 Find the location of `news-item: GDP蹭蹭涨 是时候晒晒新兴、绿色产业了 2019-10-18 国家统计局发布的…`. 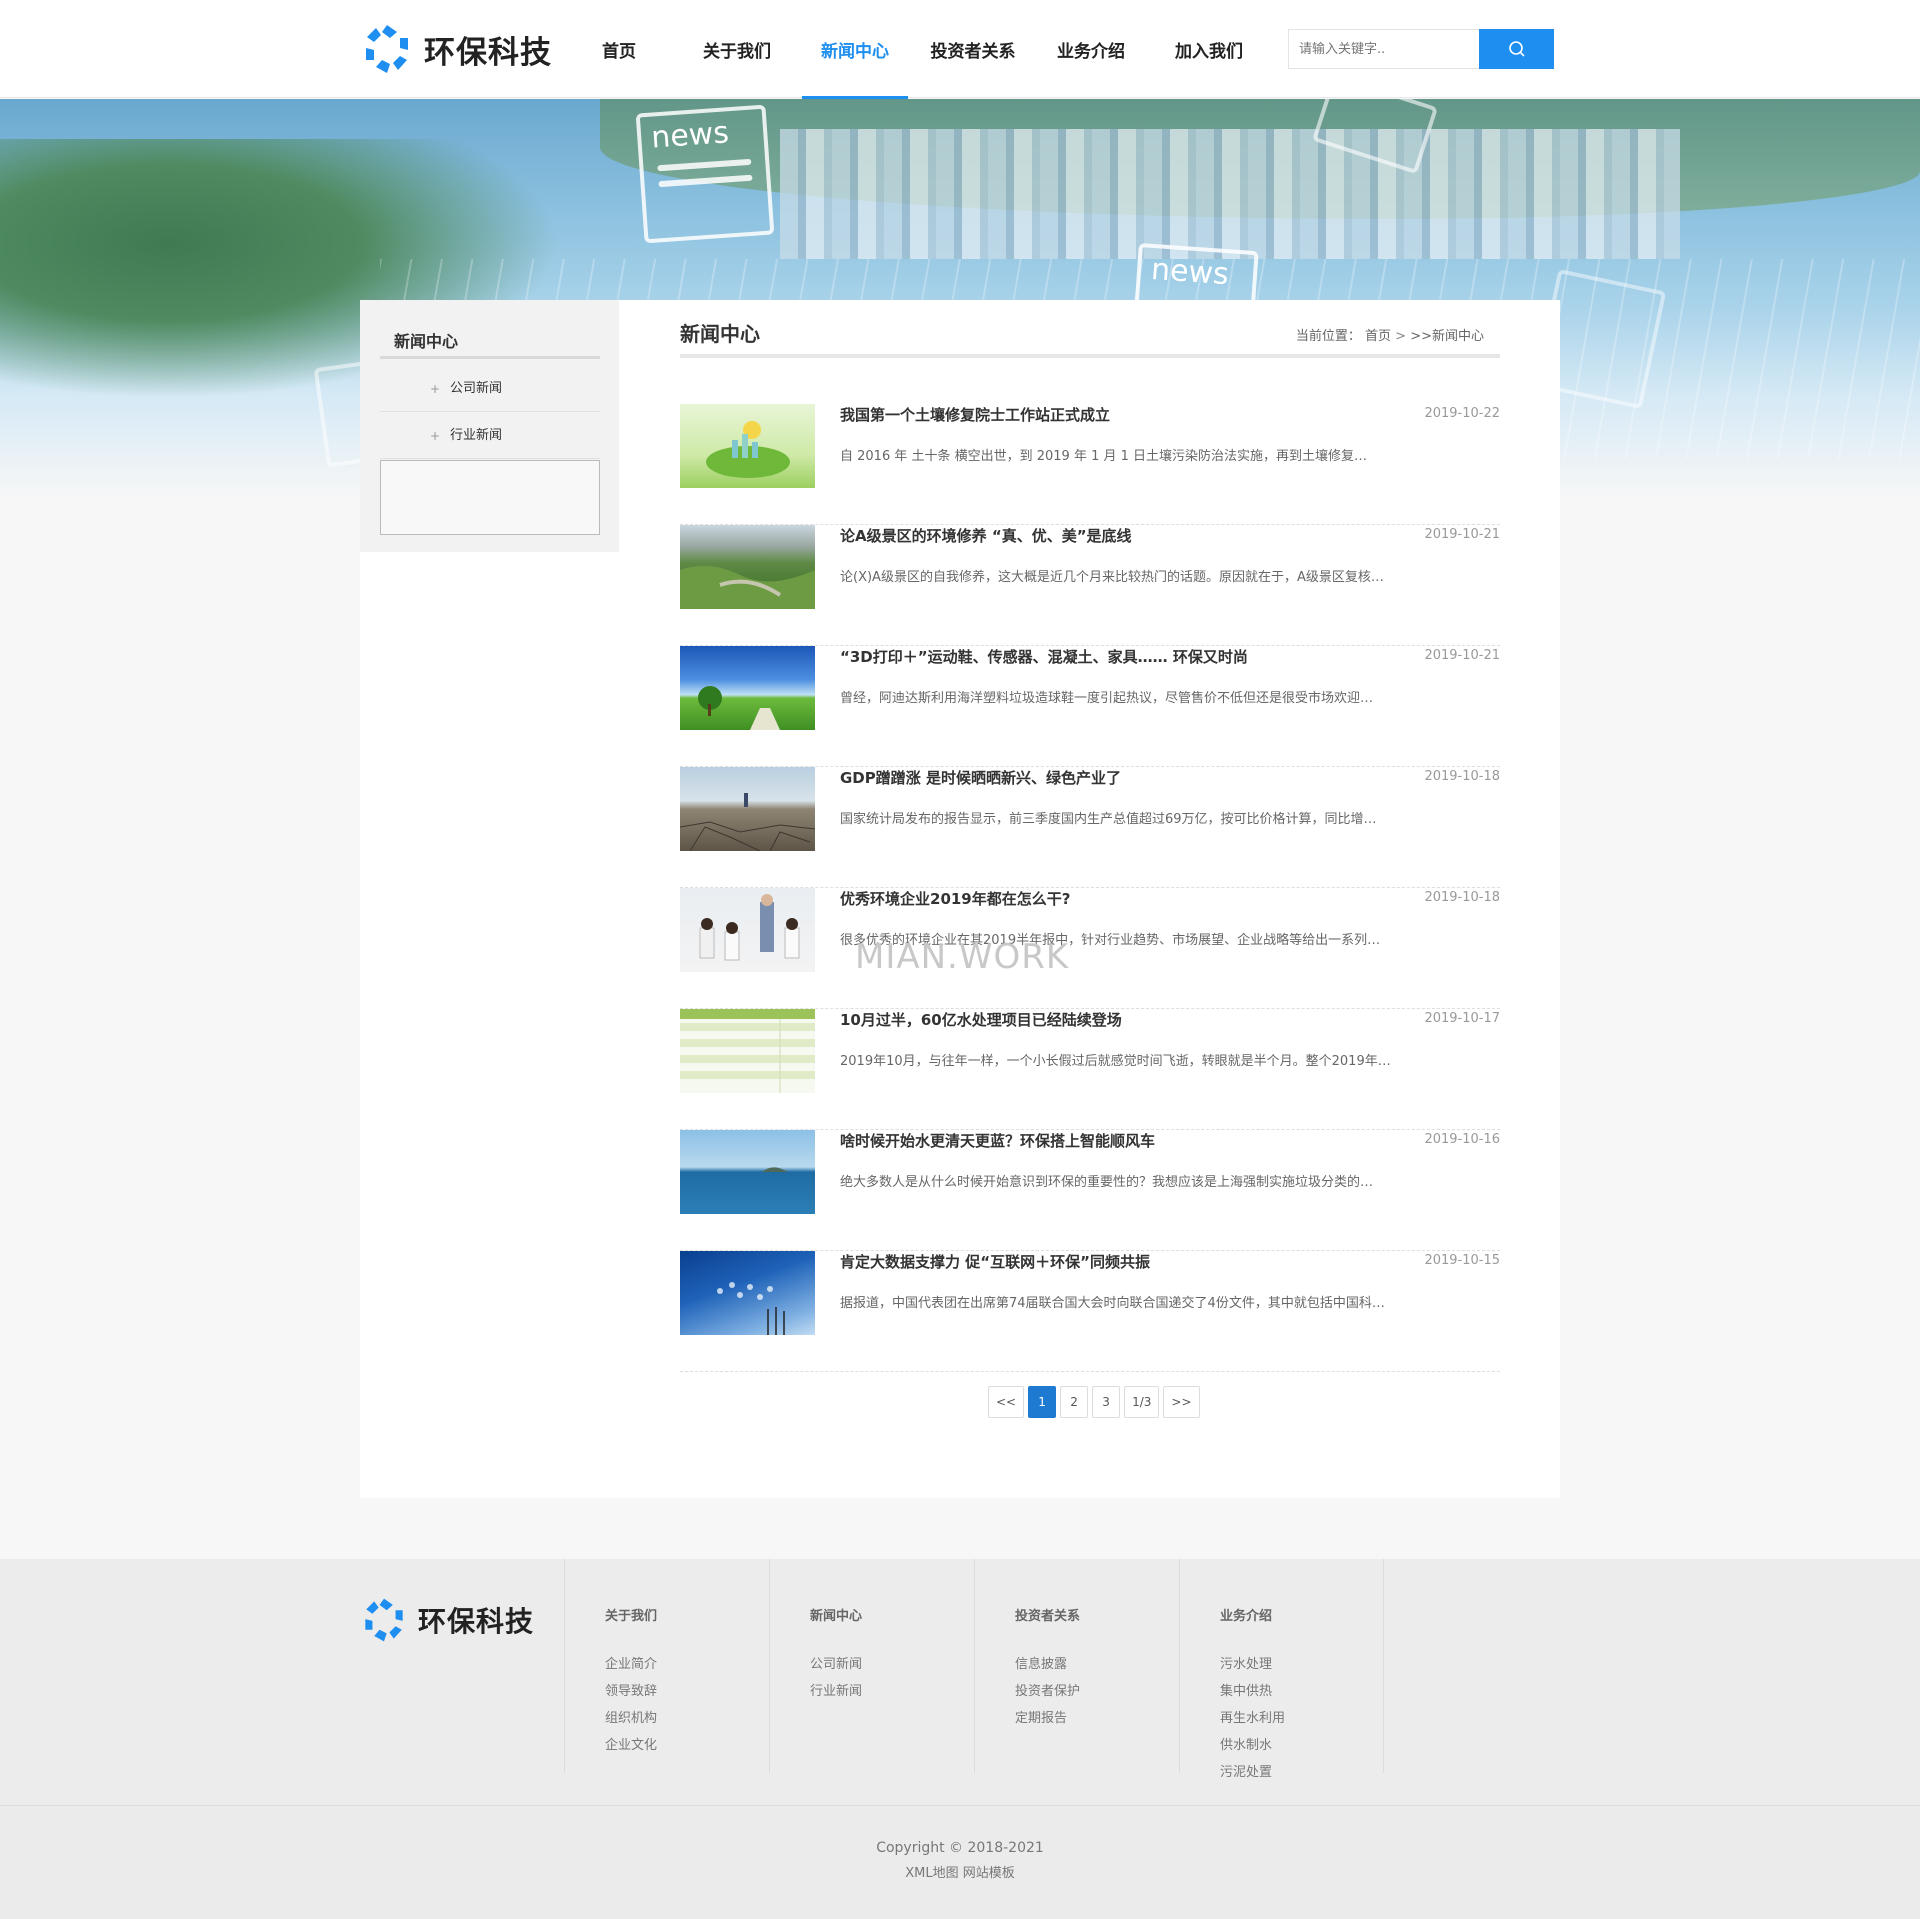

news-item: GDP蹭蹭涨 是时候晒晒新兴、绿色产业了 2019-10-18 国家统计局发布的… is located at coordinates (1090, 827).